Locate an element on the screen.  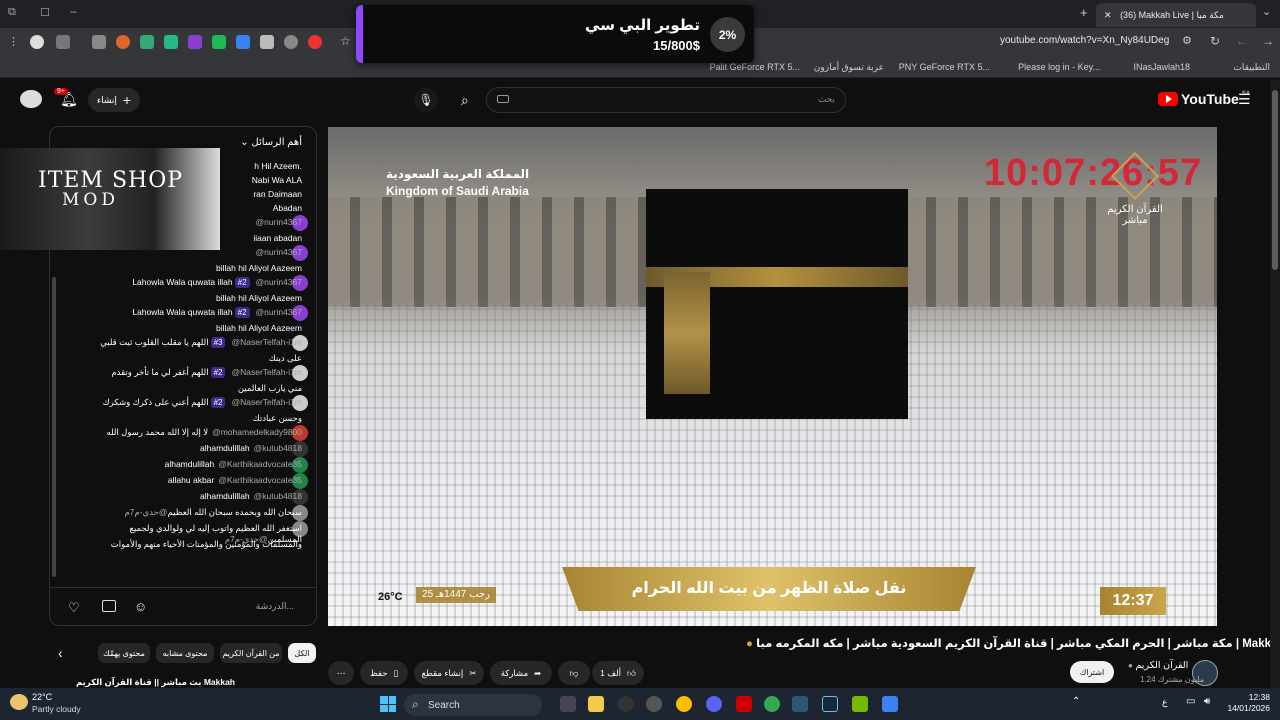
mic-icon: 🎙︎ is located at coordinates (426, 100).